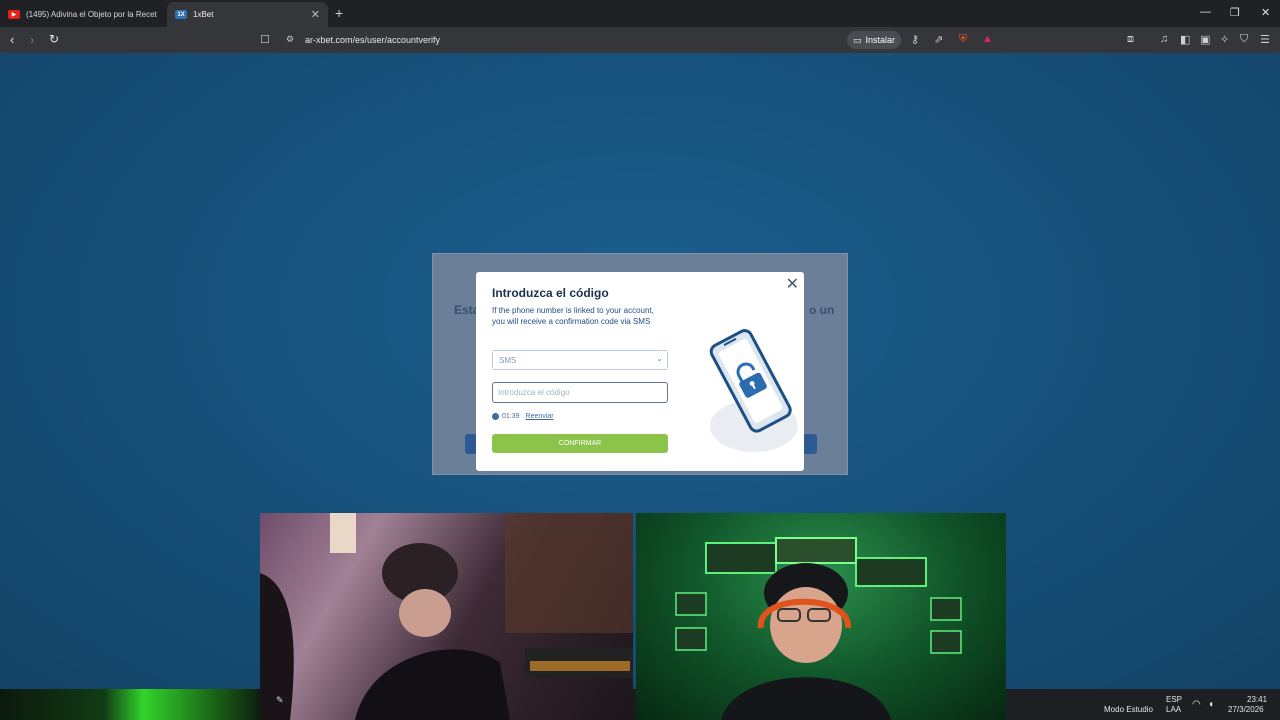 This screenshot has height=720, width=1280. What do you see at coordinates (1211, 705) in the screenshot?
I see `volume-icon: ◖` at bounding box center [1211, 705].